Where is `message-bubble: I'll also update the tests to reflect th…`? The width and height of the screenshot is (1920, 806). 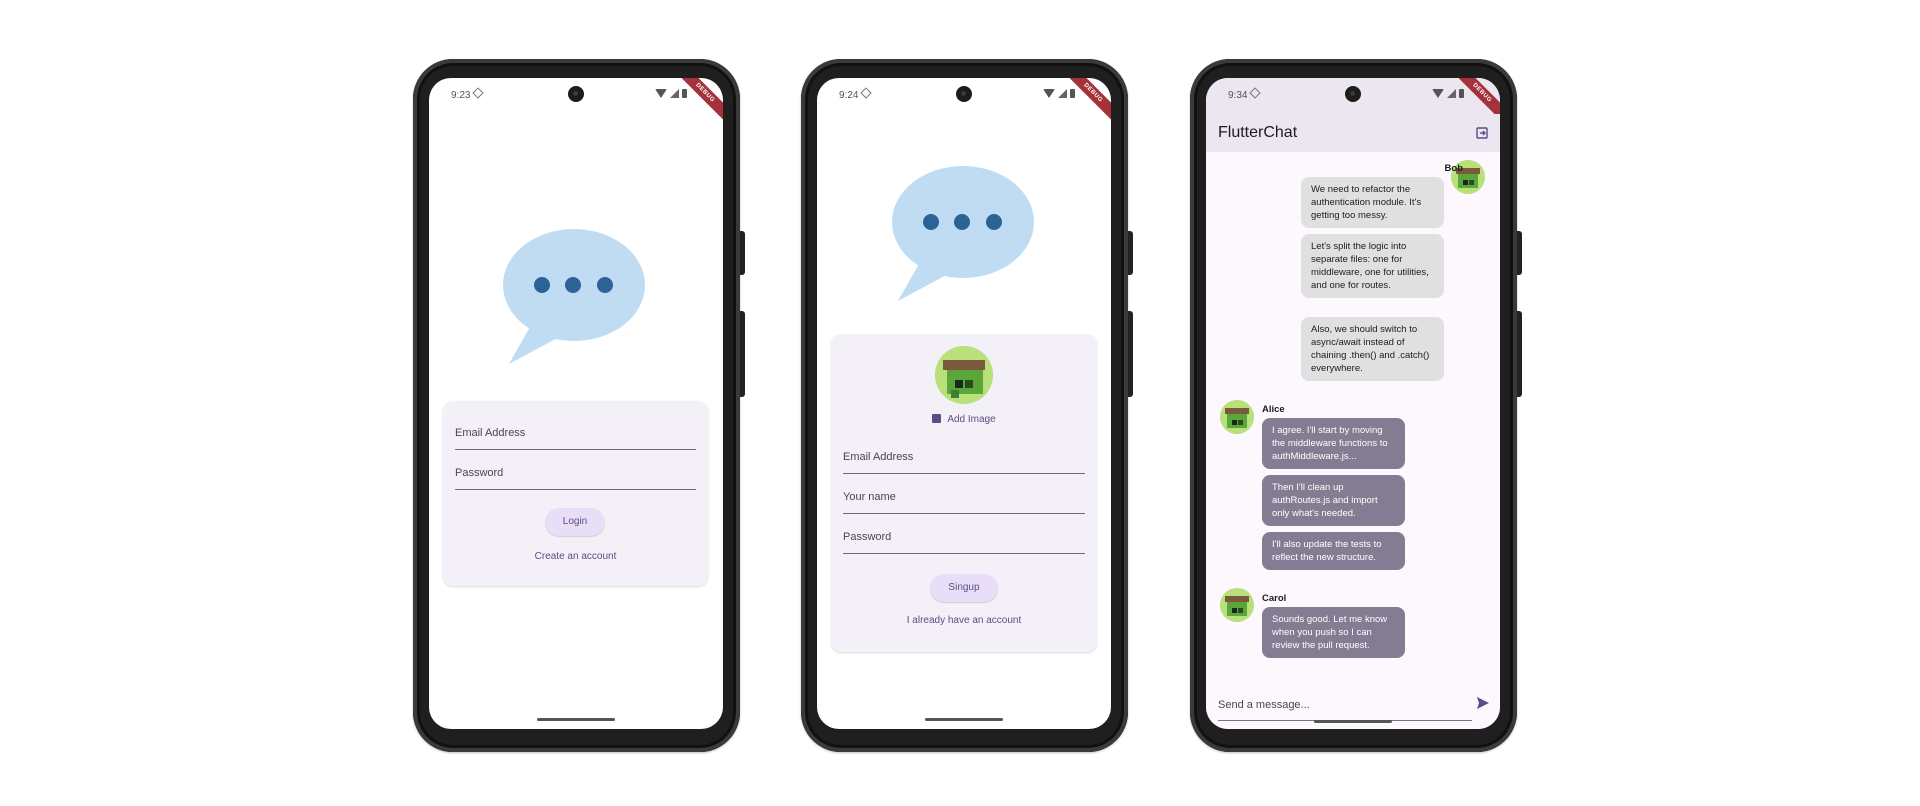 message-bubble: I'll also update the tests to reflect th… is located at coordinates (1333, 551).